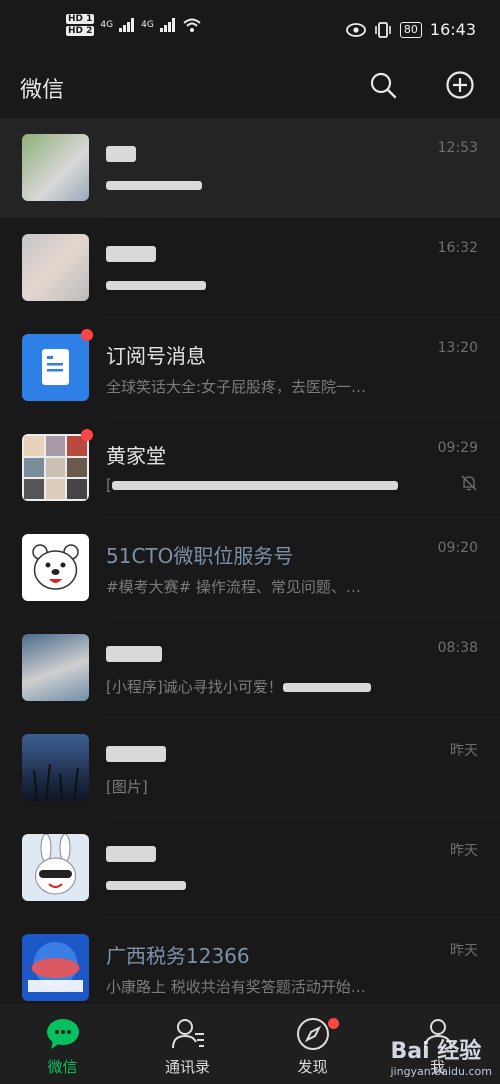  Describe the element at coordinates (266, 686) in the screenshot. I see `chat-preview: [小程序]诚心寻找小可爱！` at that location.